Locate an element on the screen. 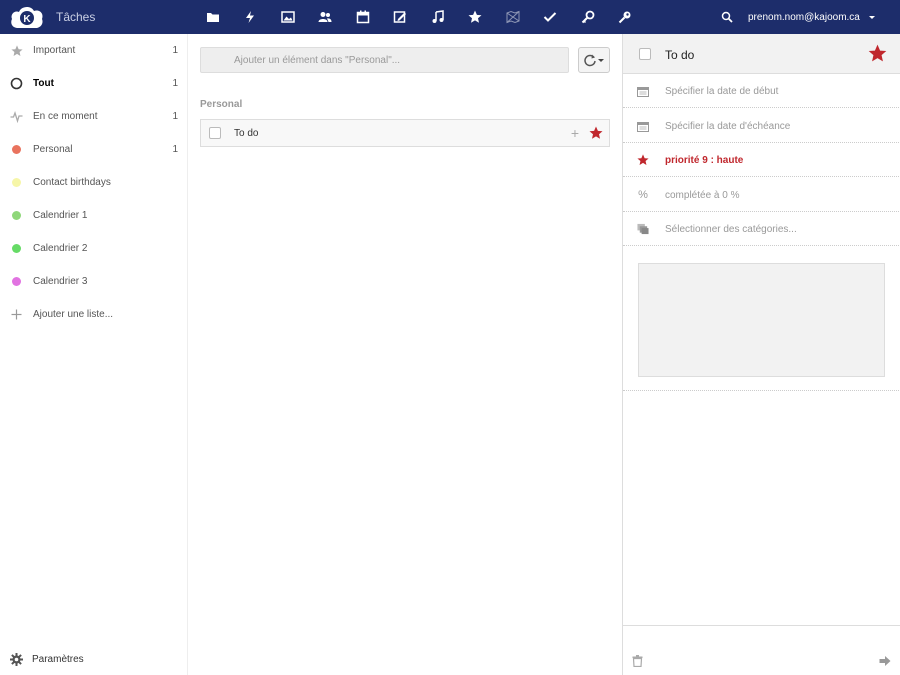 The image size is (900, 675). due-date-row: Spécifier la date d'échéance is located at coordinates (761, 126).